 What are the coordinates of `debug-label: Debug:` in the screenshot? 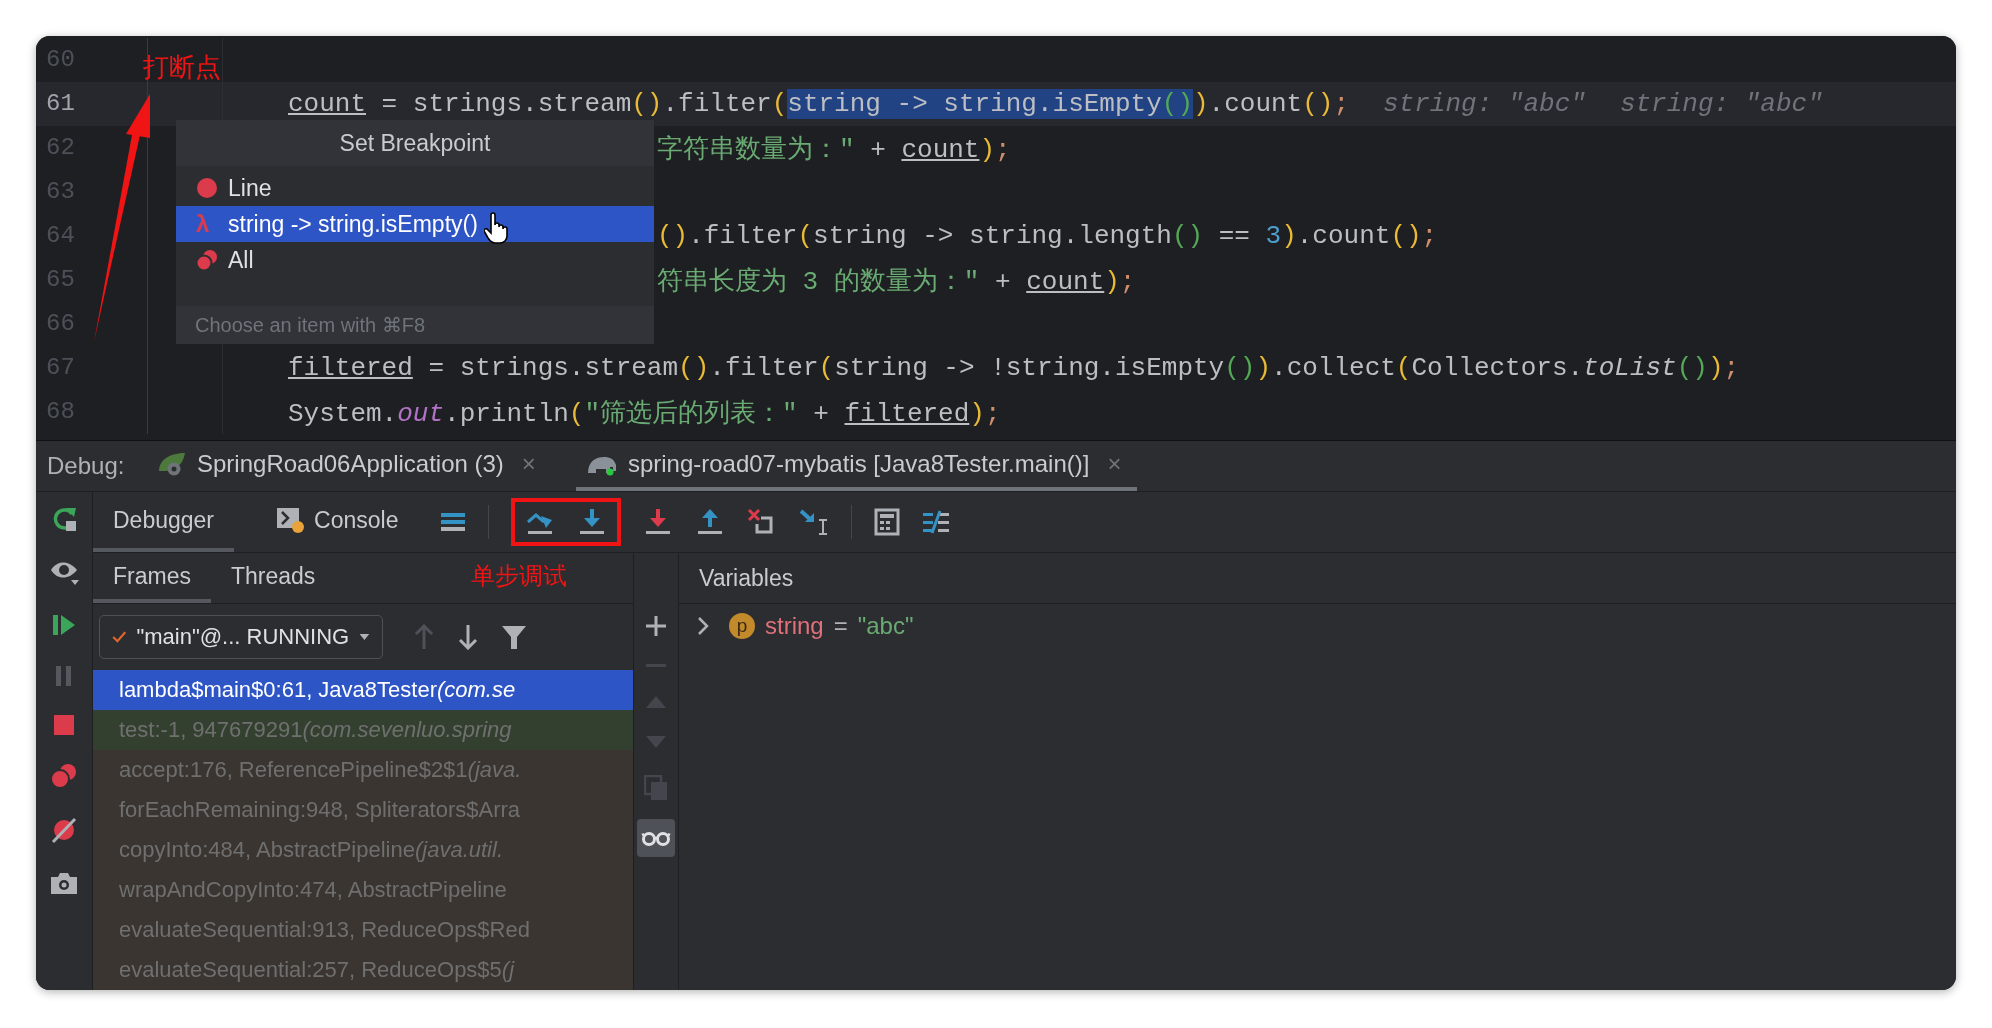 It's located at (86, 466).